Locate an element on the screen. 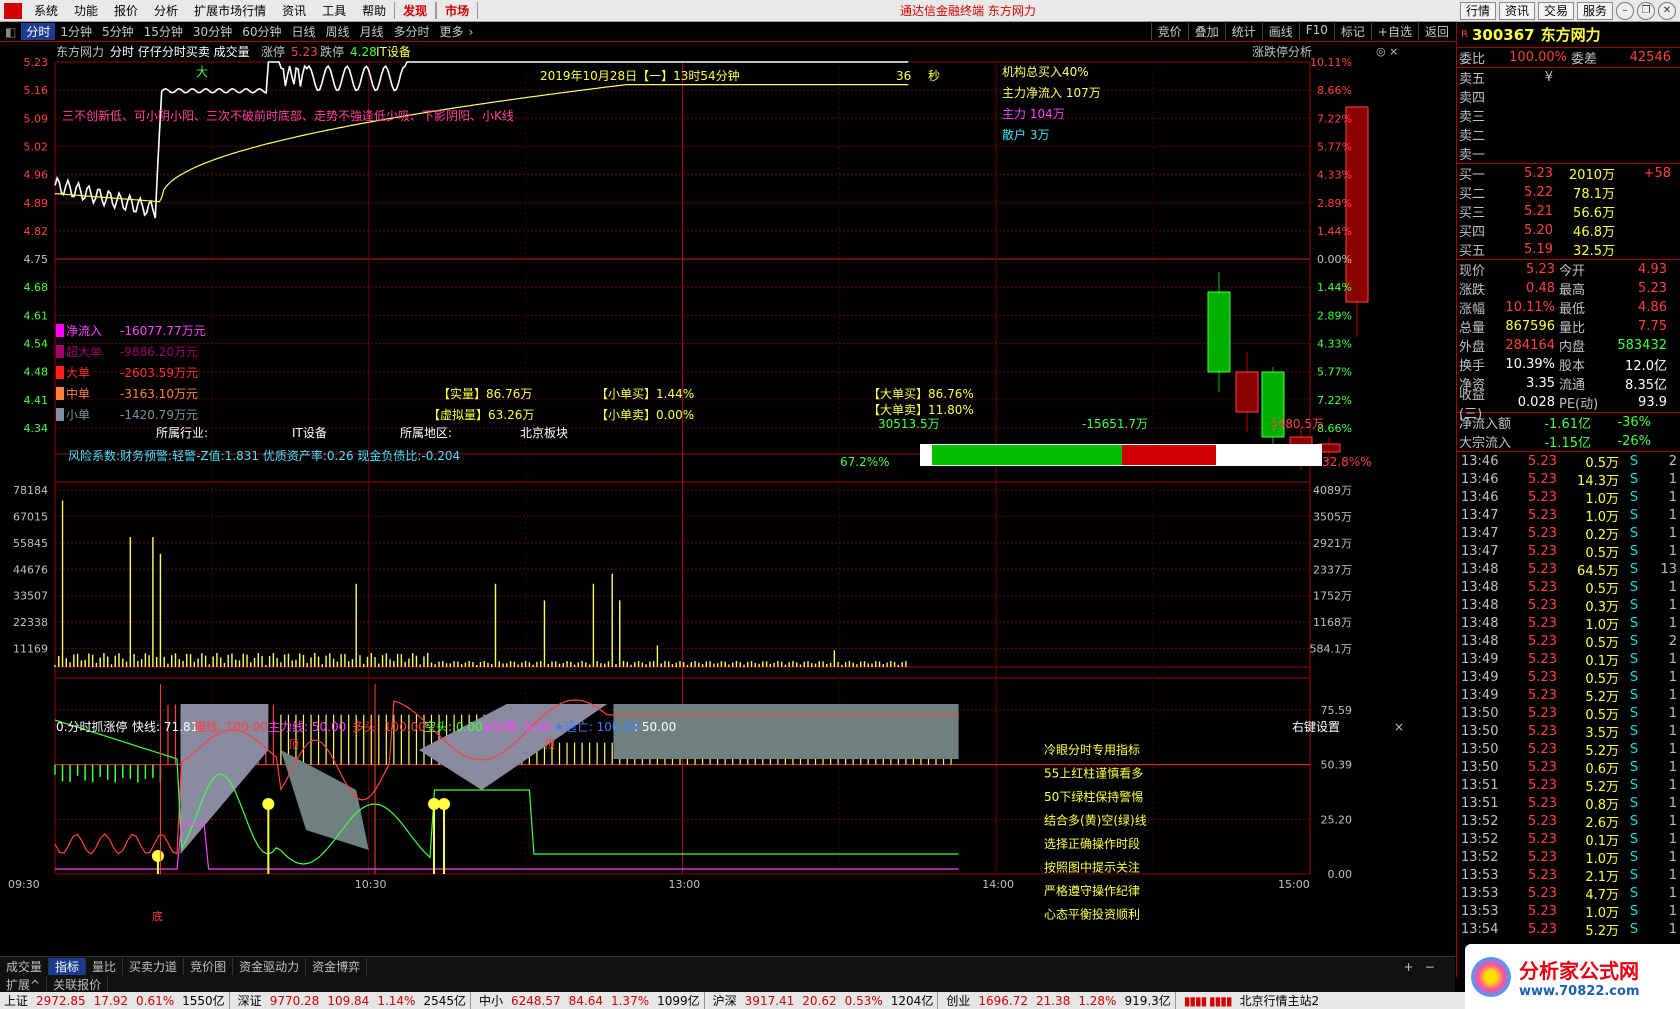 This screenshot has height=1009, width=1680. menu-analysis: 分析 is located at coordinates (166, 10).